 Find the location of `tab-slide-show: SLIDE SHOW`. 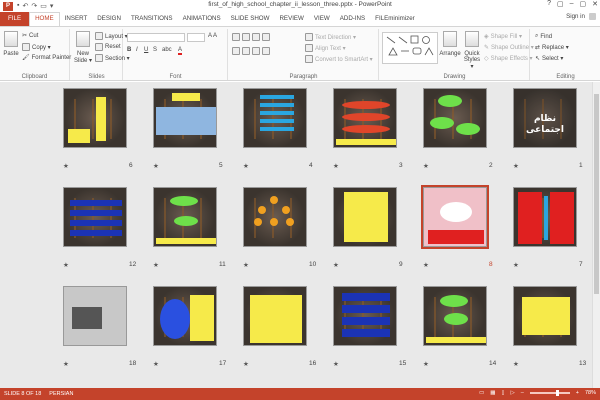

tab-slide-show: SLIDE SHOW is located at coordinates (250, 19).